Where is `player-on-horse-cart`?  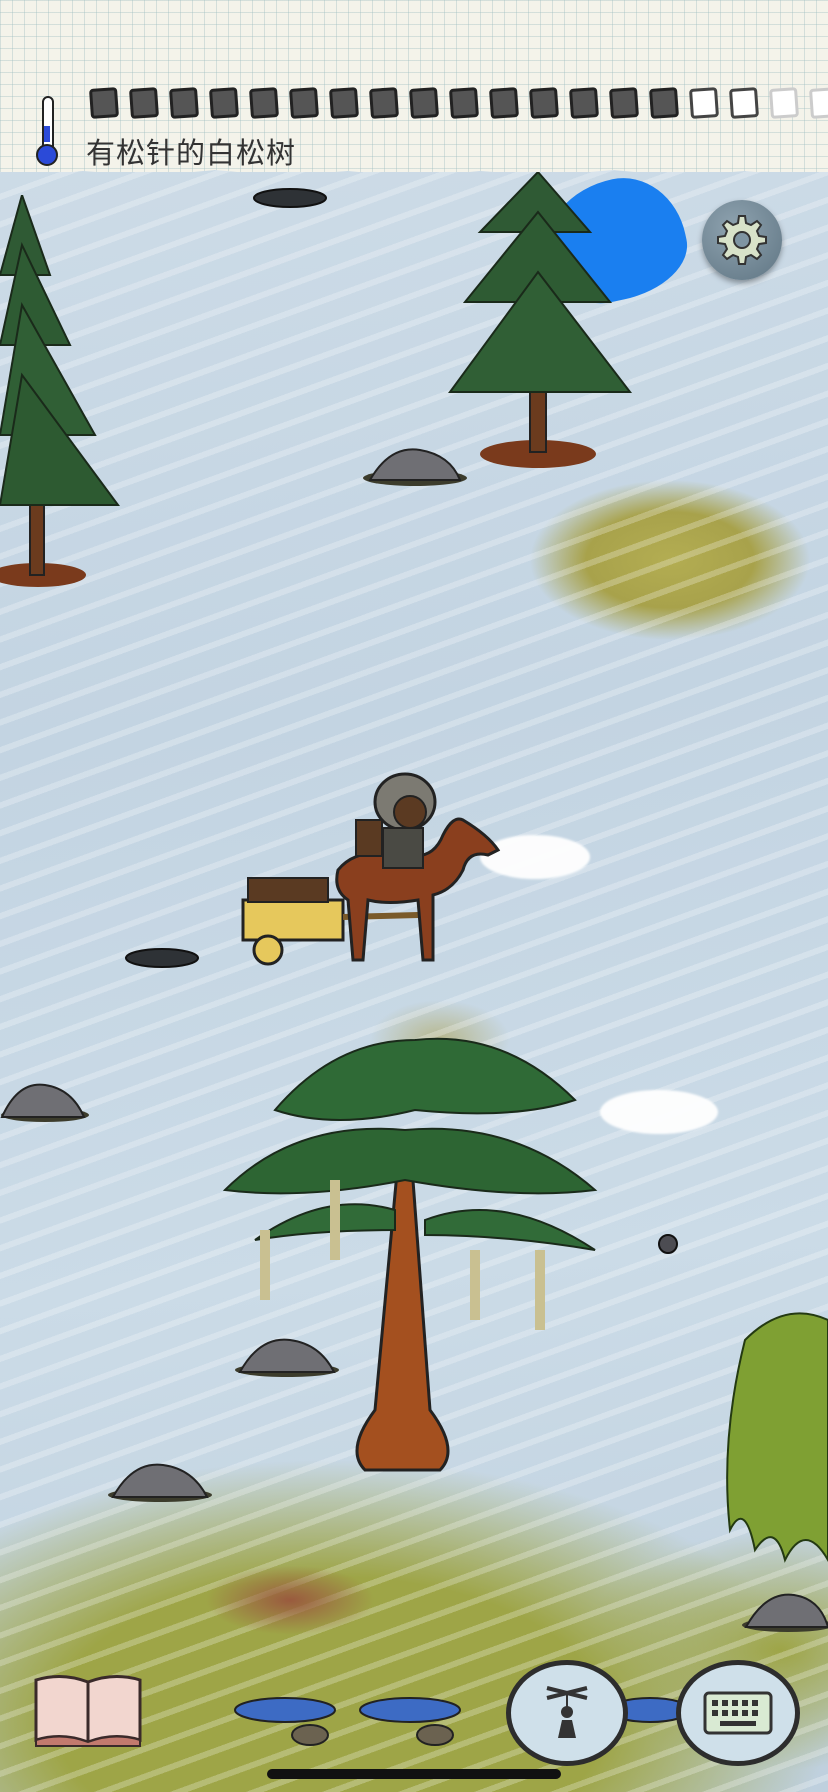 player-on-horse-cart is located at coordinates (378, 870).